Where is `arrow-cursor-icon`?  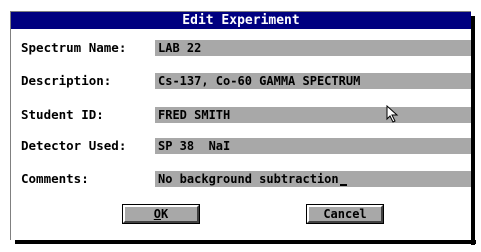 arrow-cursor-icon is located at coordinates (392, 114).